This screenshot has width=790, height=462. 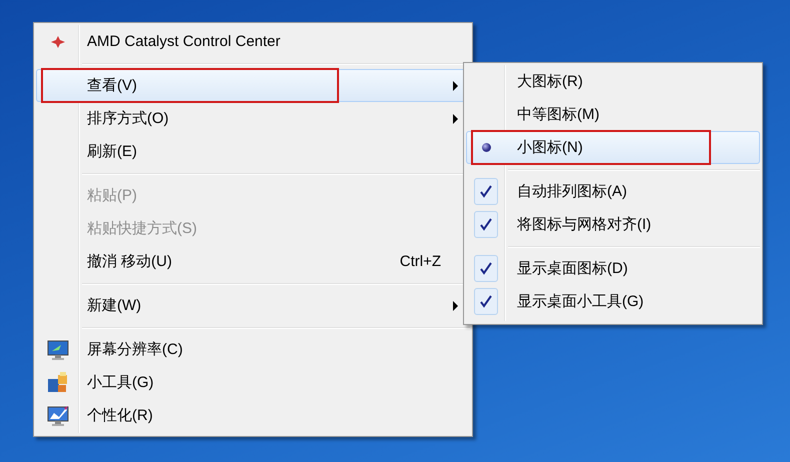 I want to click on shortcut-label: Ctrl+Z, so click(x=421, y=261).